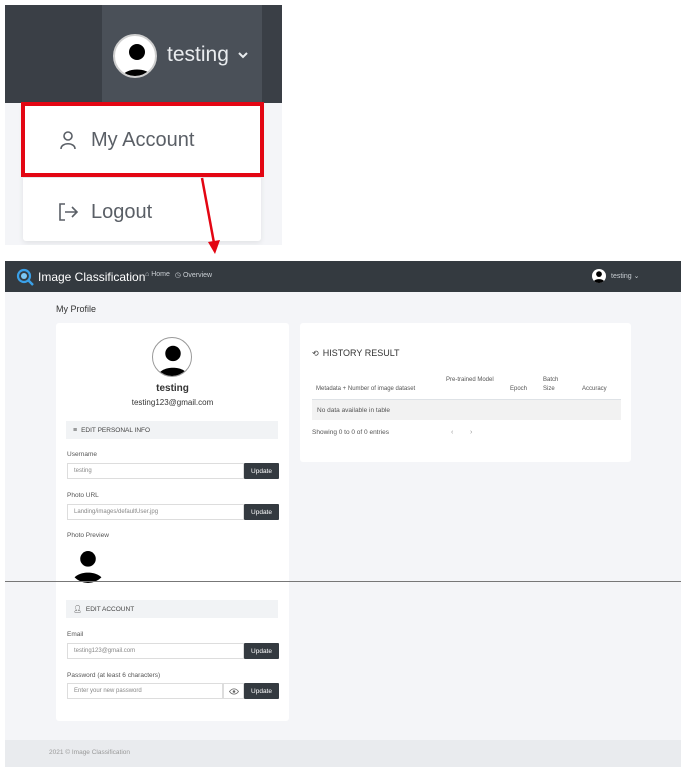 The height and width of the screenshot is (772, 686). What do you see at coordinates (75, 430) in the screenshot?
I see `list-icon: ≡` at bounding box center [75, 430].